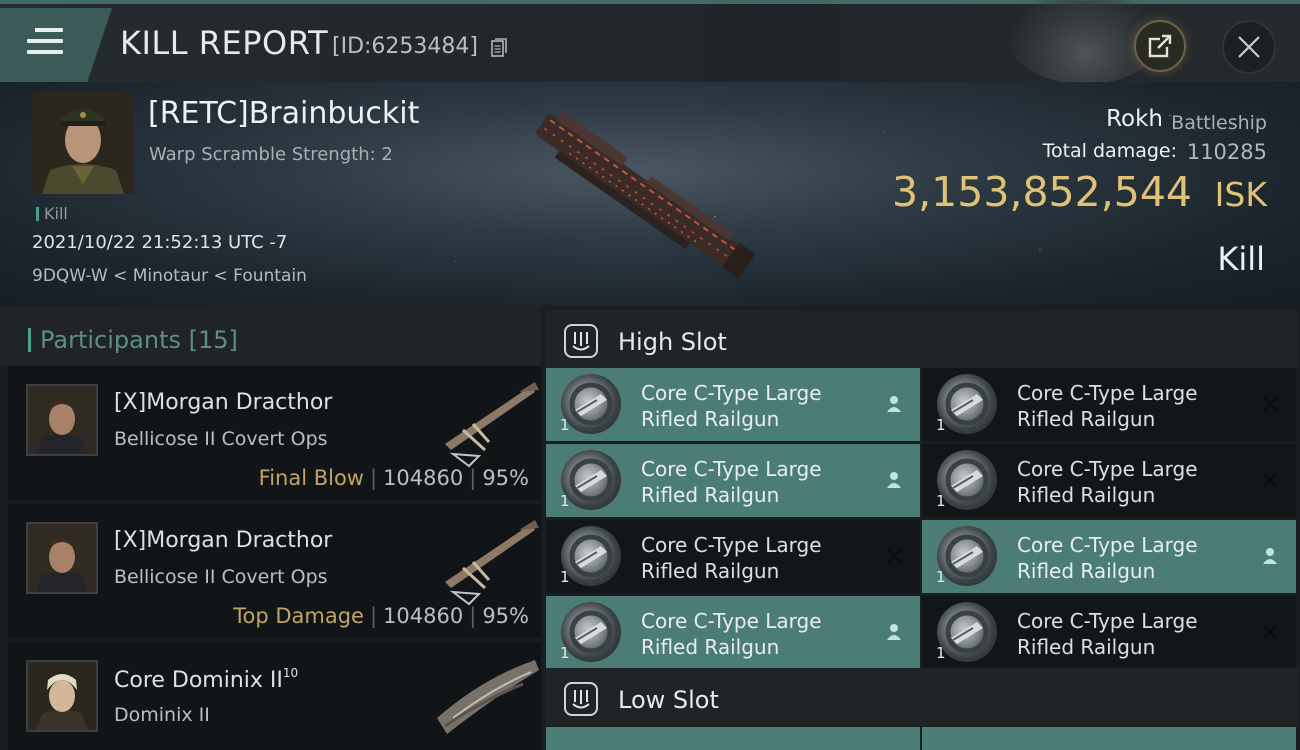  What do you see at coordinates (1249, 47) in the screenshot?
I see `close-button` at bounding box center [1249, 47].